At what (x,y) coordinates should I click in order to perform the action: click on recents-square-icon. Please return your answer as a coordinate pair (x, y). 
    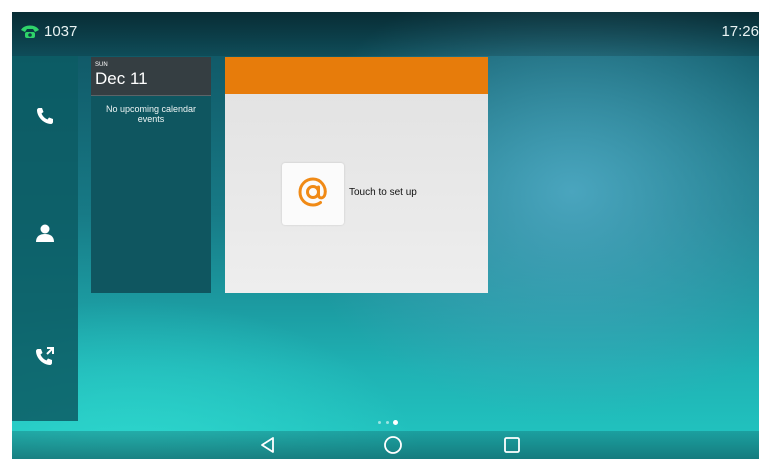
    Looking at the image, I should click on (512, 448).